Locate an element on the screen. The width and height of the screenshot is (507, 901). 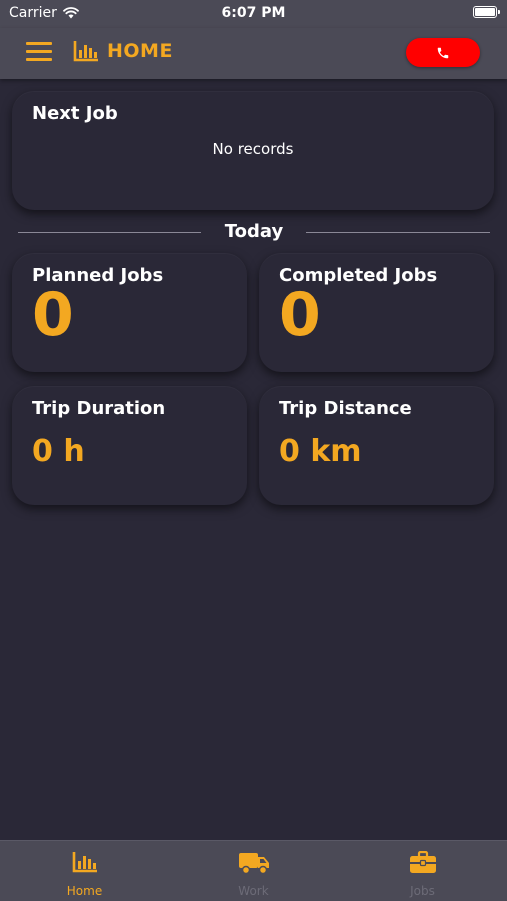
bottom-tab-bar: Home Work Jobs is located at coordinates (253, 870).